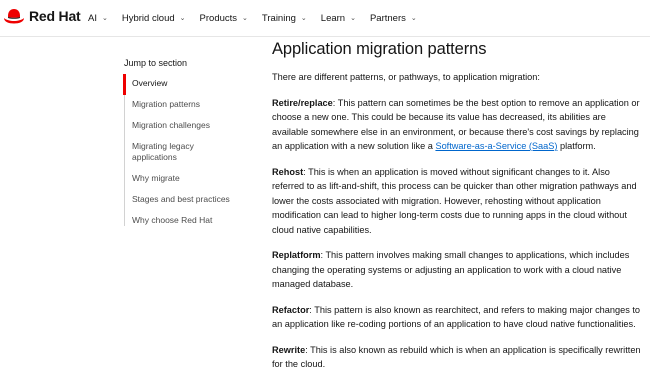 The height and width of the screenshot is (383, 650). What do you see at coordinates (92, 18) in the screenshot?
I see `nav-item-label: AI` at bounding box center [92, 18].